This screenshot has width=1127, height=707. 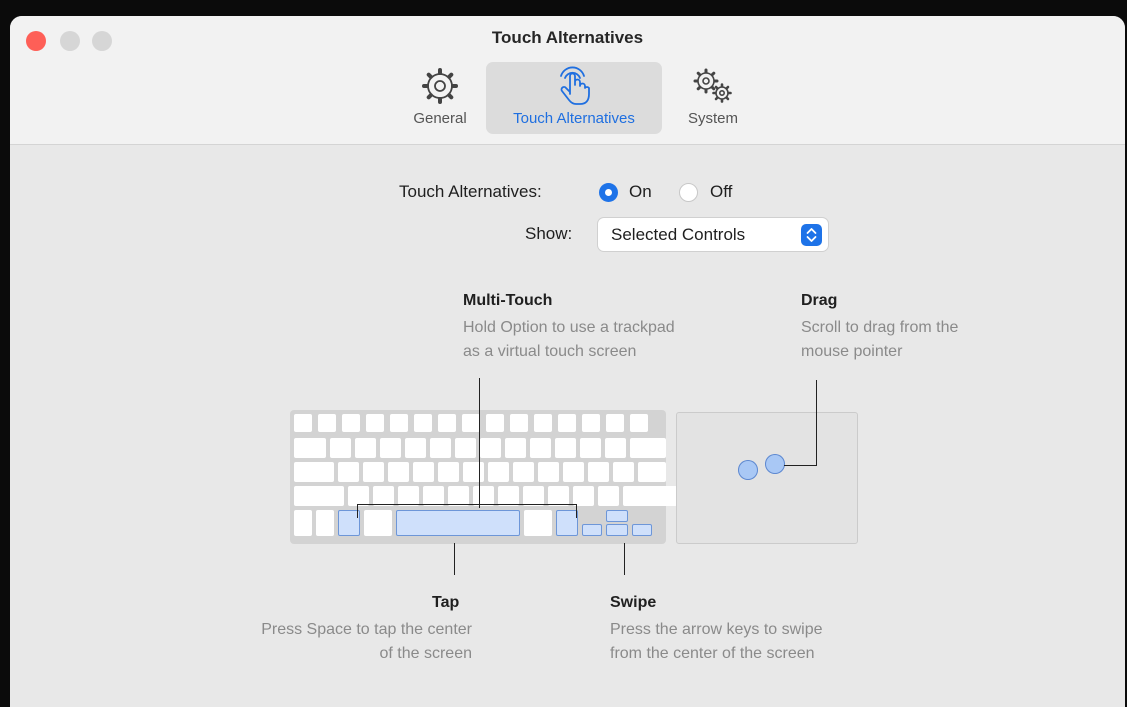 I want to click on tab-general: General, so click(x=440, y=98).